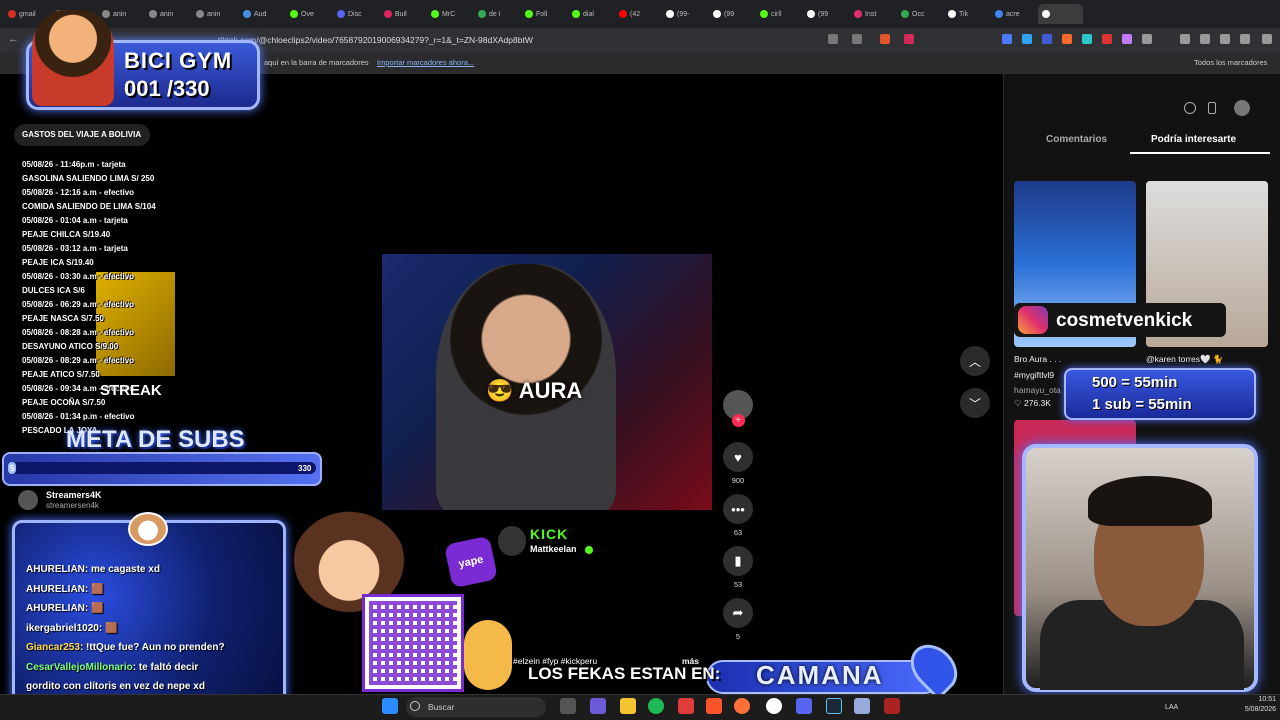  What do you see at coordinates (1212, 108) in the screenshot?
I see `device-icon` at bounding box center [1212, 108].